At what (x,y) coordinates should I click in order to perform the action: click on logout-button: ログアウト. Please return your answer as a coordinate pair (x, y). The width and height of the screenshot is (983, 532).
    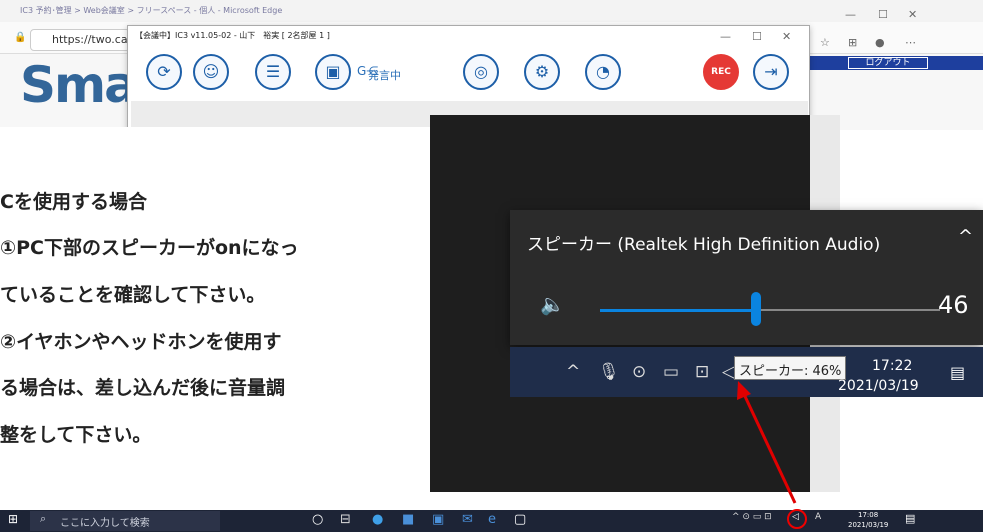
    Looking at the image, I should click on (888, 63).